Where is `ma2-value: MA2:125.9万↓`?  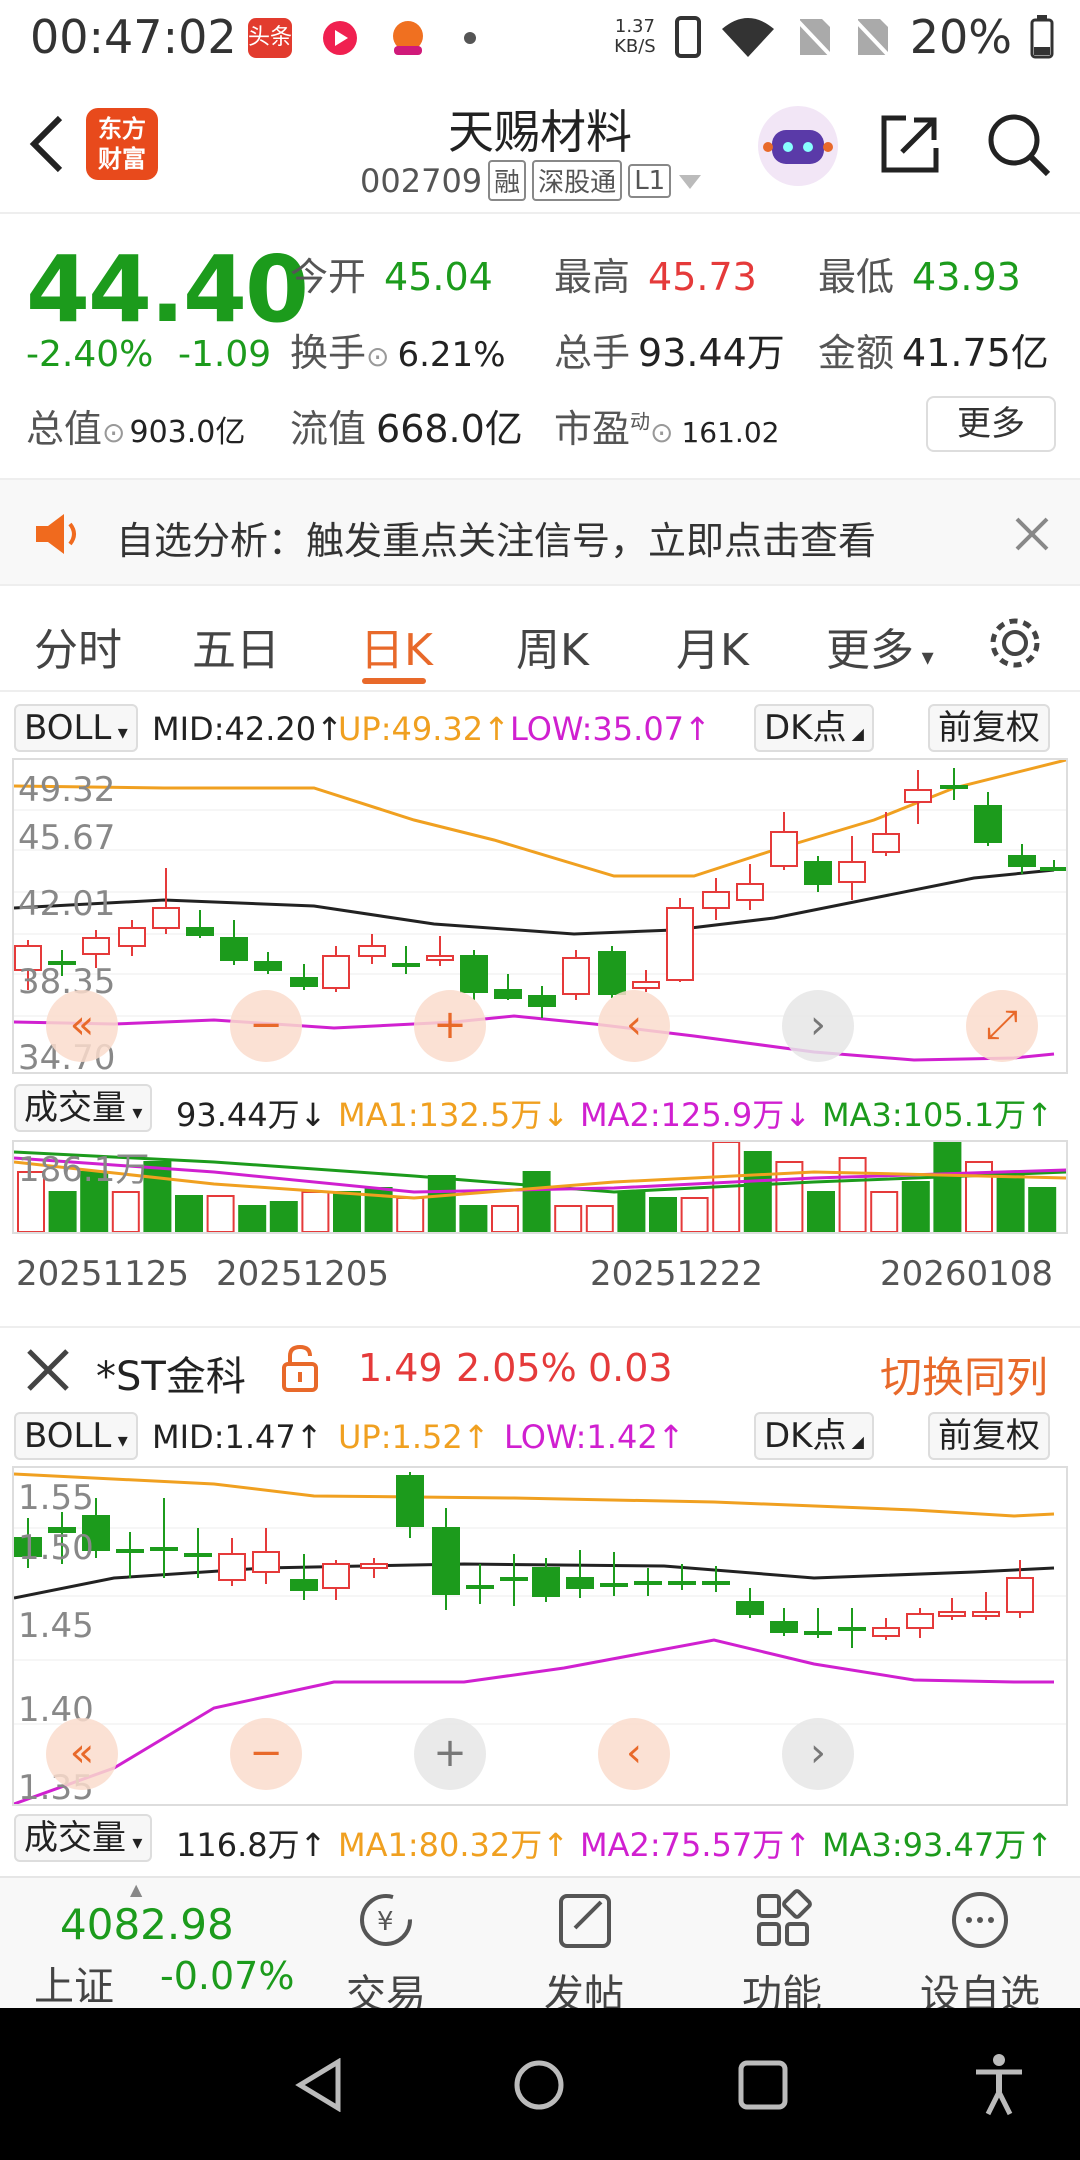 ma2-value: MA2:125.9万↓ is located at coordinates (696, 1115).